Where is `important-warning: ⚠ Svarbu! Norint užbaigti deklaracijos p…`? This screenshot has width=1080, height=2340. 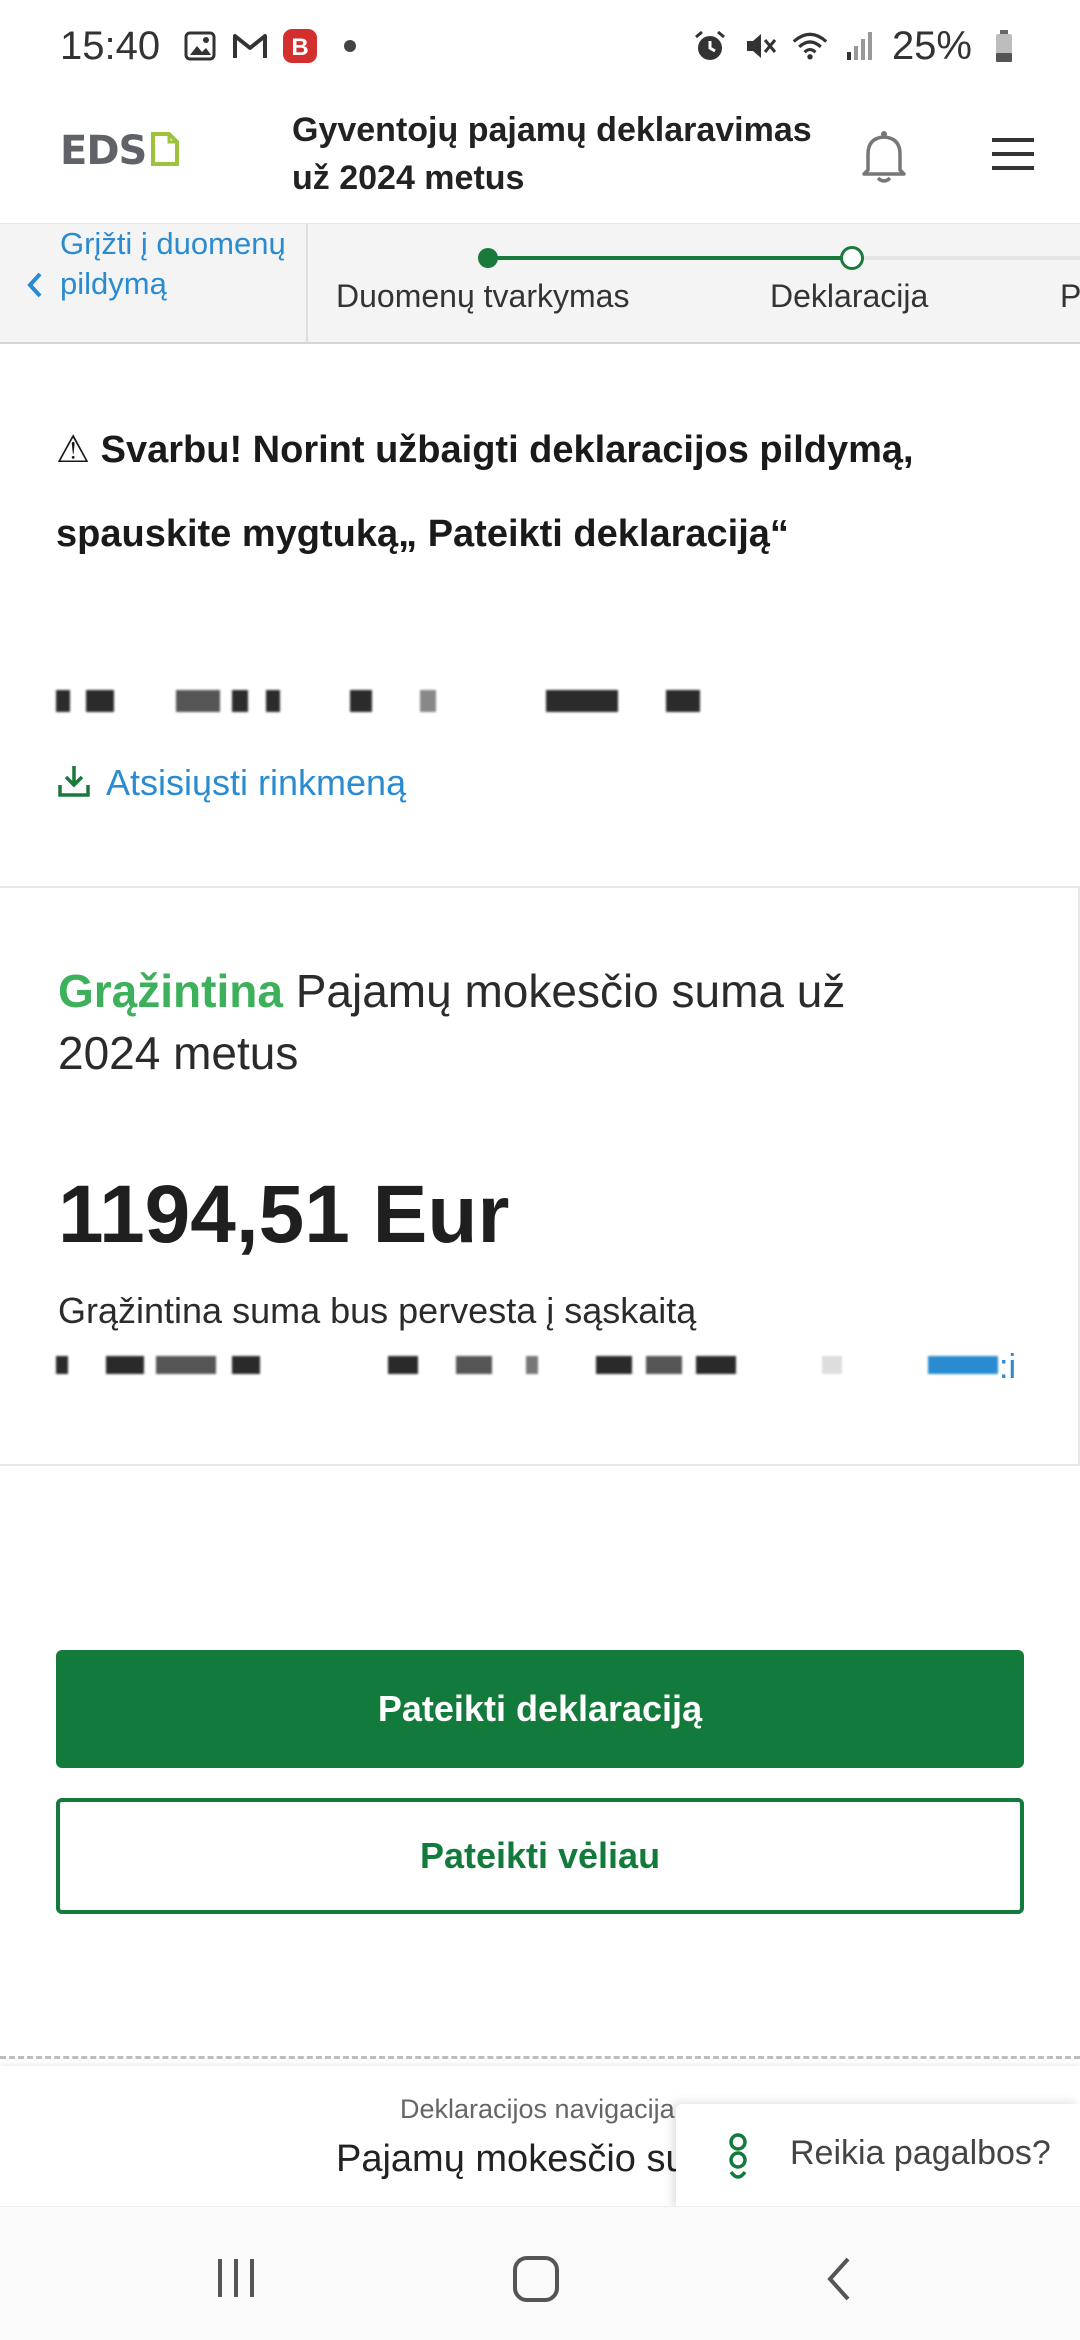 important-warning: ⚠ Svarbu! Norint užbaigti deklaracijos p… is located at coordinates (536, 492).